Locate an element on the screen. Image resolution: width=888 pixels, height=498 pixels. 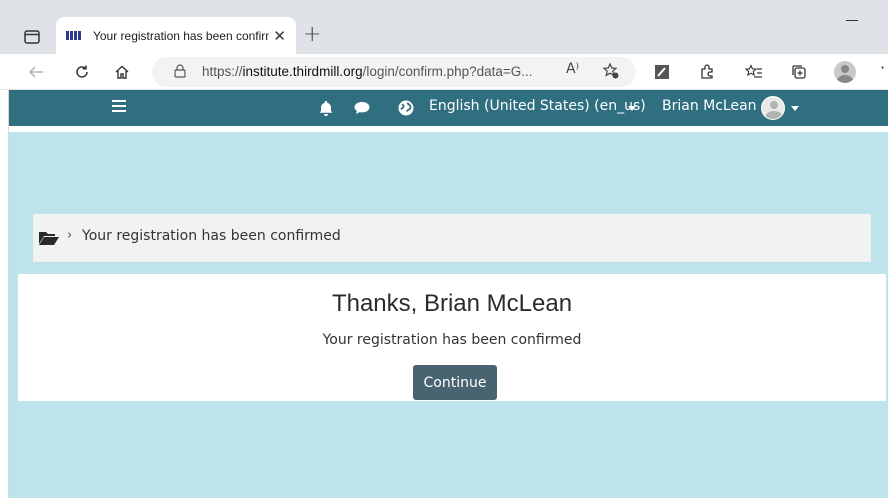
folder-open-icon is located at coordinates (49, 238).